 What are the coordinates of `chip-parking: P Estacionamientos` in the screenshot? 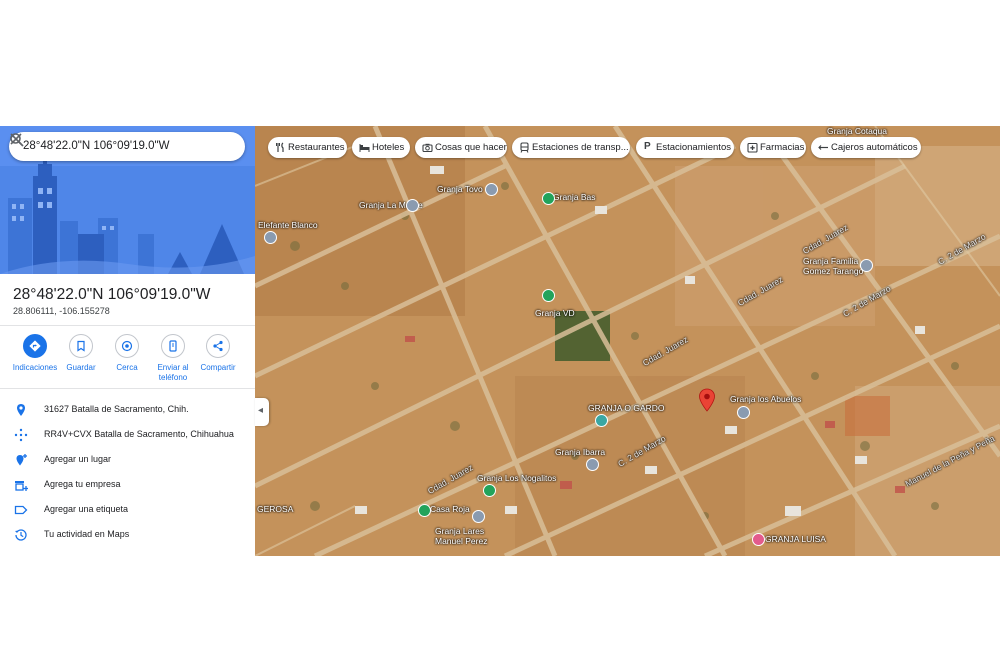 It's located at (685, 147).